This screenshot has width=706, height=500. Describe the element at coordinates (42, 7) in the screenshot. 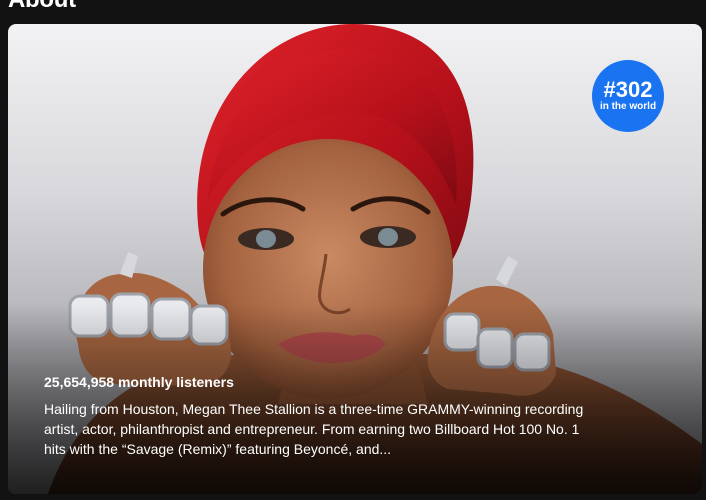

I see `about-section-title: About` at that location.